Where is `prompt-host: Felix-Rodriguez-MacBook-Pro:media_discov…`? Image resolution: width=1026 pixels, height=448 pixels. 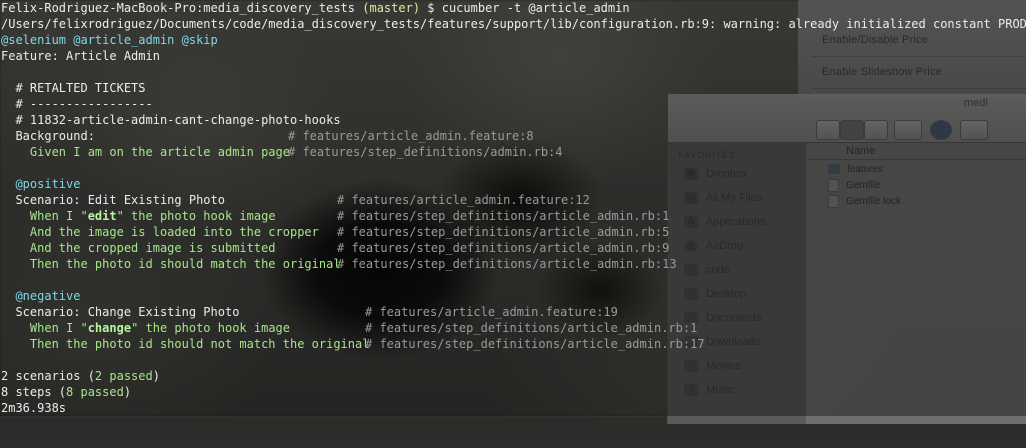 prompt-host: Felix-Rodriguez-MacBook-Pro:media_discov… is located at coordinates (178, 8).